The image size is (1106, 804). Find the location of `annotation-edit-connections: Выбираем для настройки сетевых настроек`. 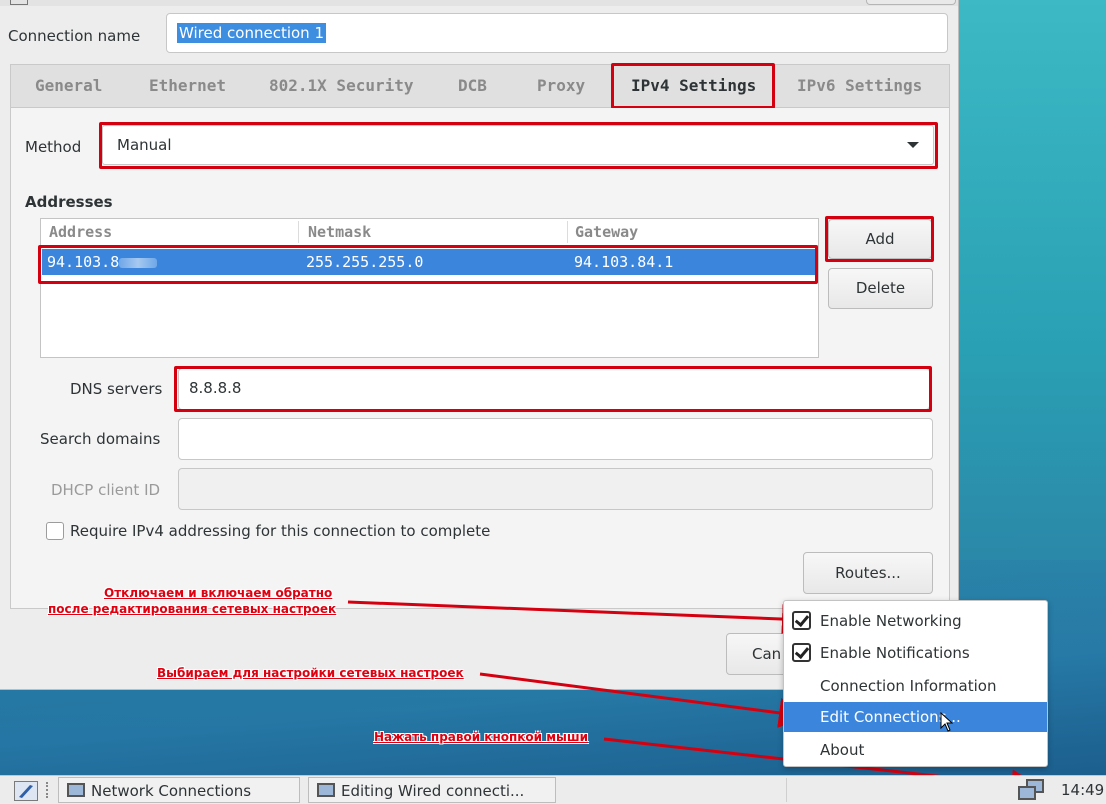

annotation-edit-connections: Выбираем для настройки сетевых настроек is located at coordinates (310, 673).